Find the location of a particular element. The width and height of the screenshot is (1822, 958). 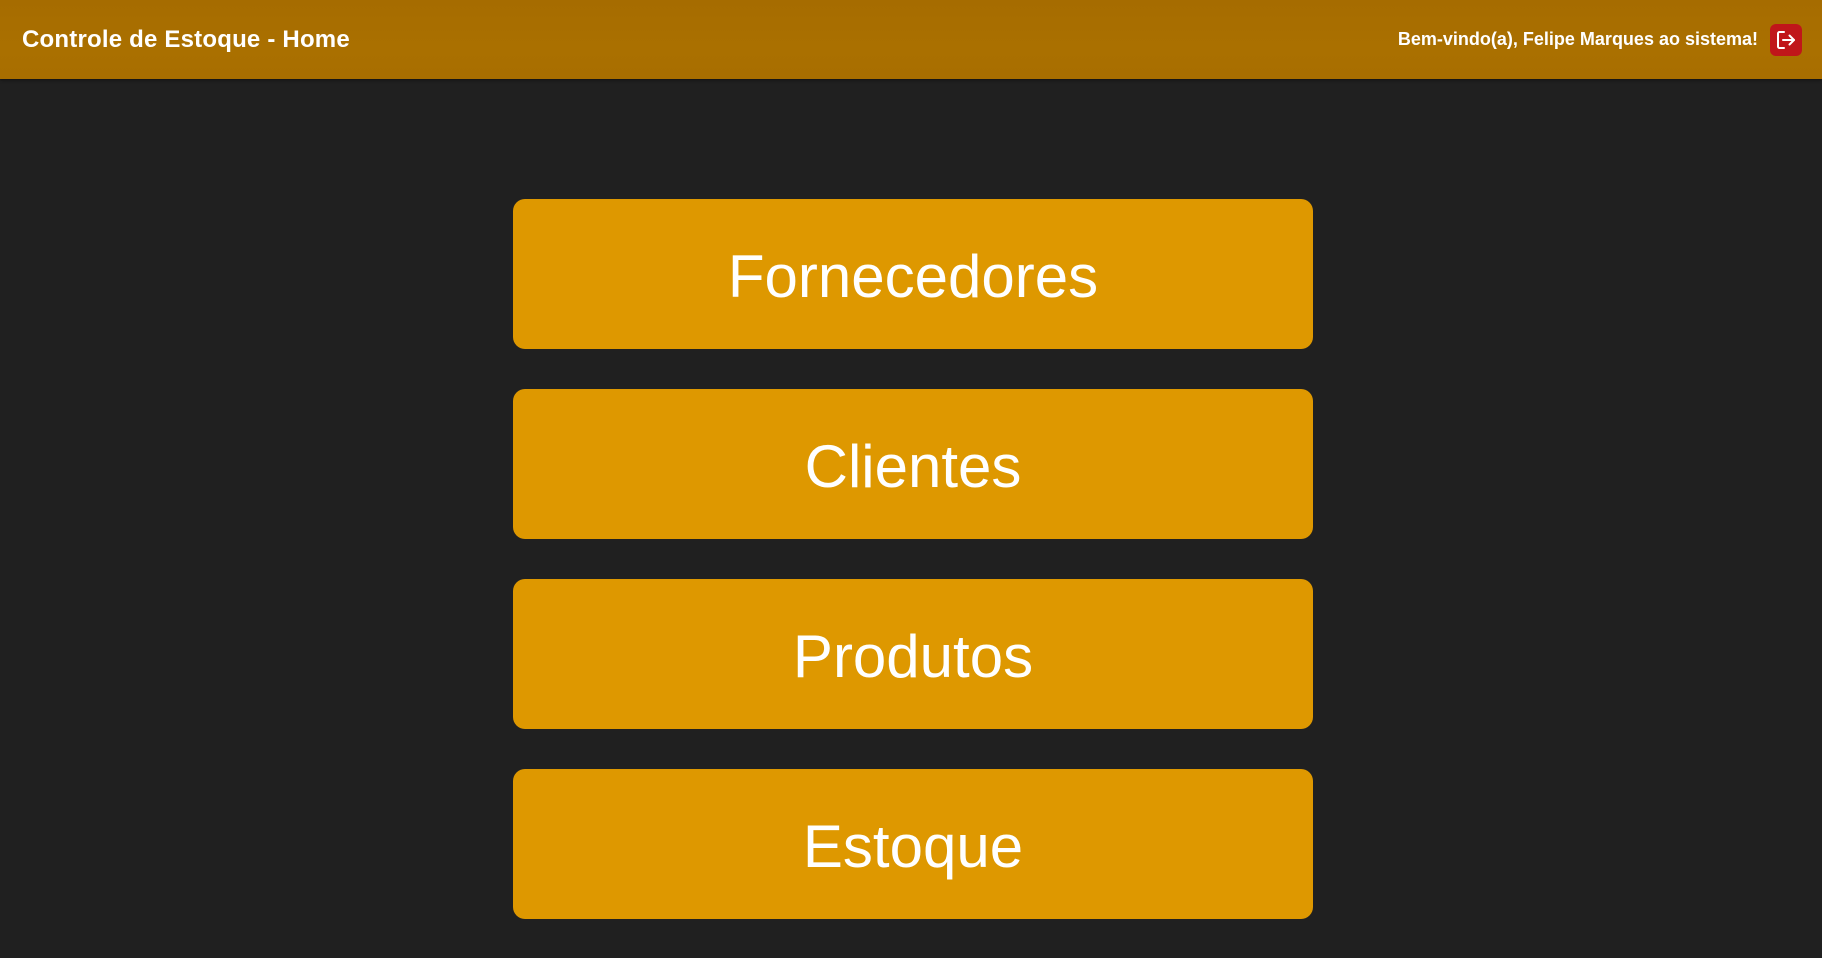

logout-button is located at coordinates (1786, 39).